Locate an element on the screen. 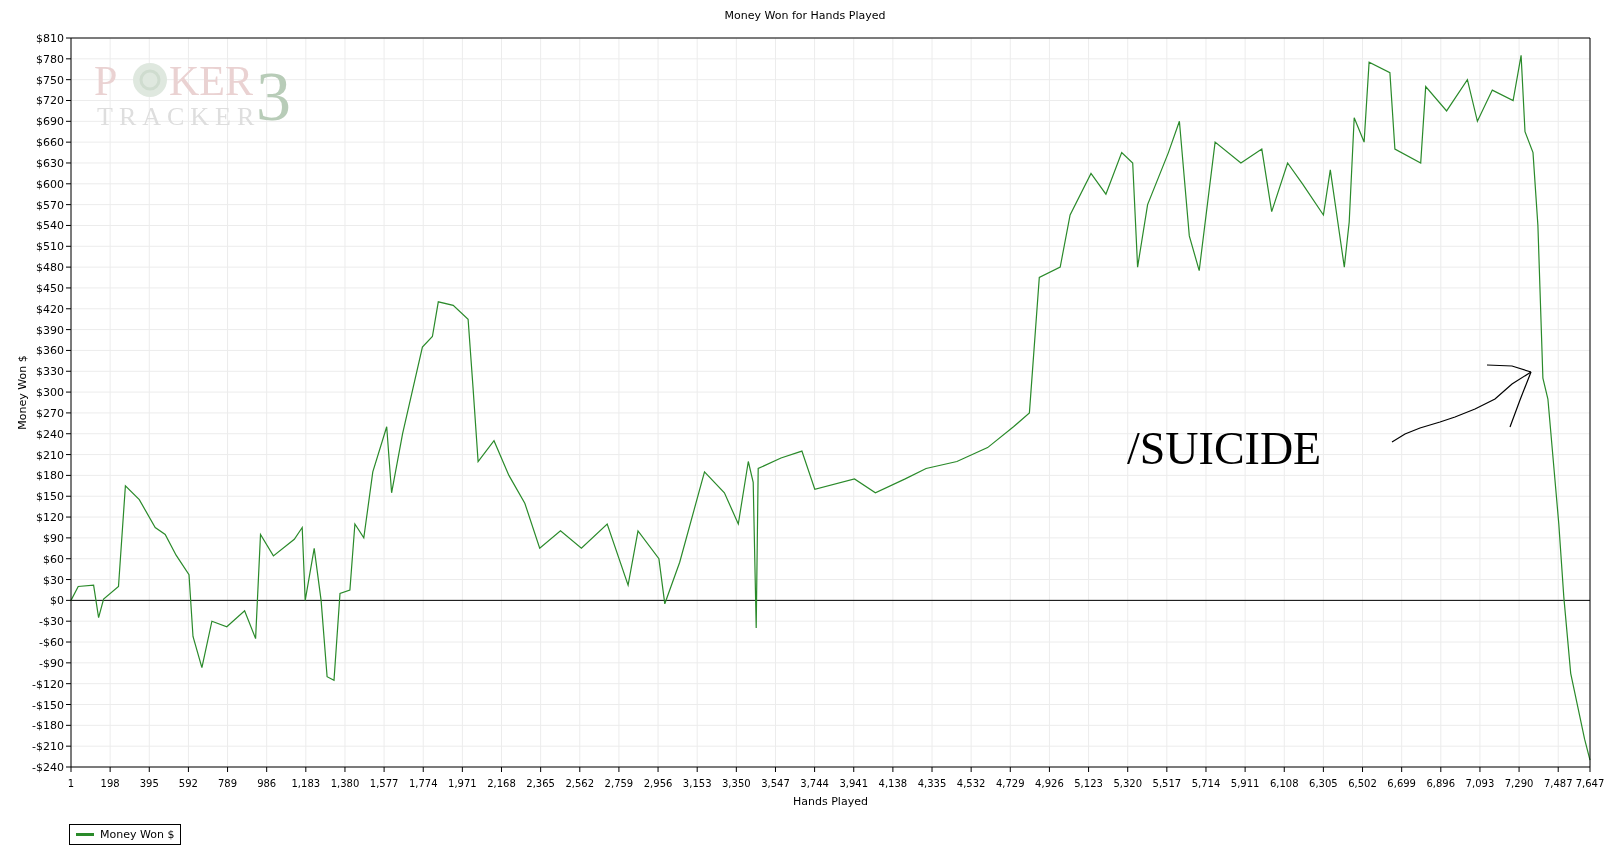 Image resolution: width=1610 pixels, height=852 pixels. axis-title: Money Won $ is located at coordinates (22, 392).